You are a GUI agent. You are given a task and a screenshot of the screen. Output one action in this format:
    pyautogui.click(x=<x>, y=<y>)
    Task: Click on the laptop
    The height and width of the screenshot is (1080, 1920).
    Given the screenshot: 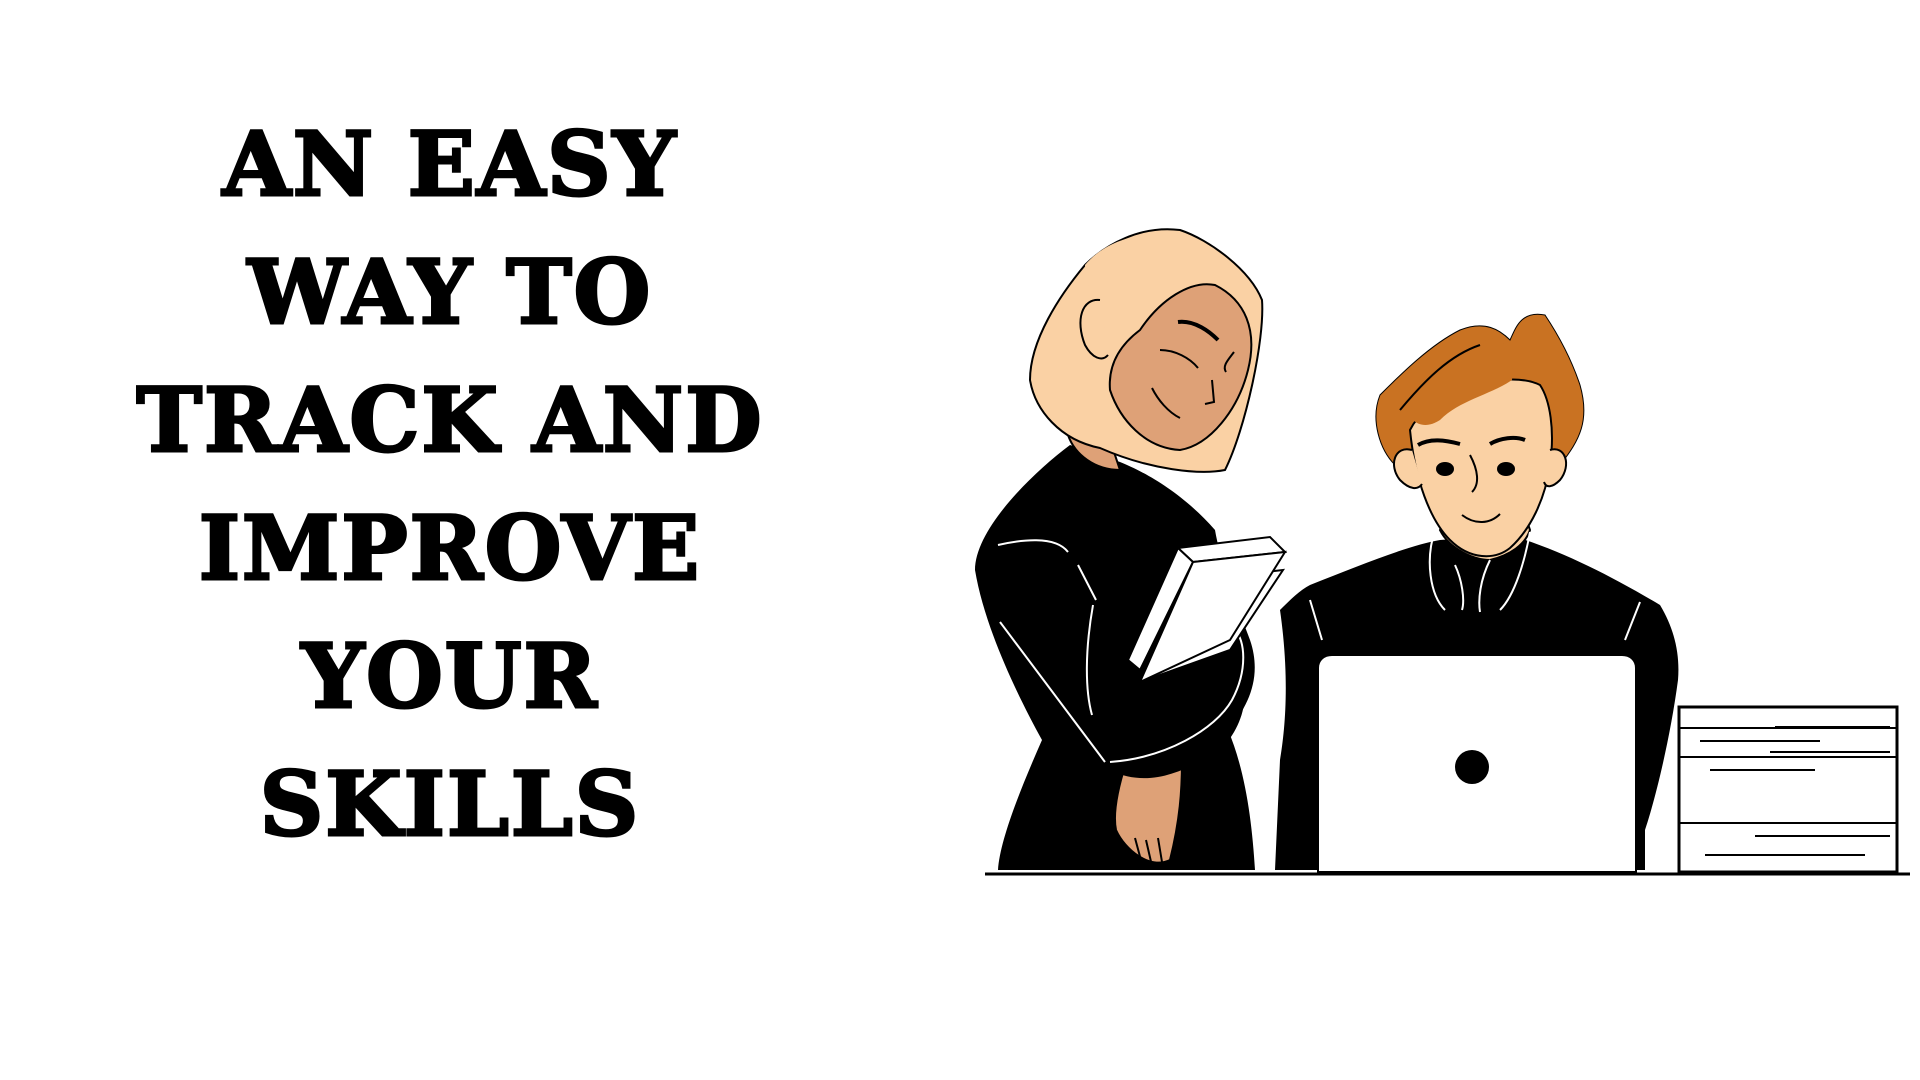 What is the action you would take?
    pyautogui.click(x=1477, y=763)
    